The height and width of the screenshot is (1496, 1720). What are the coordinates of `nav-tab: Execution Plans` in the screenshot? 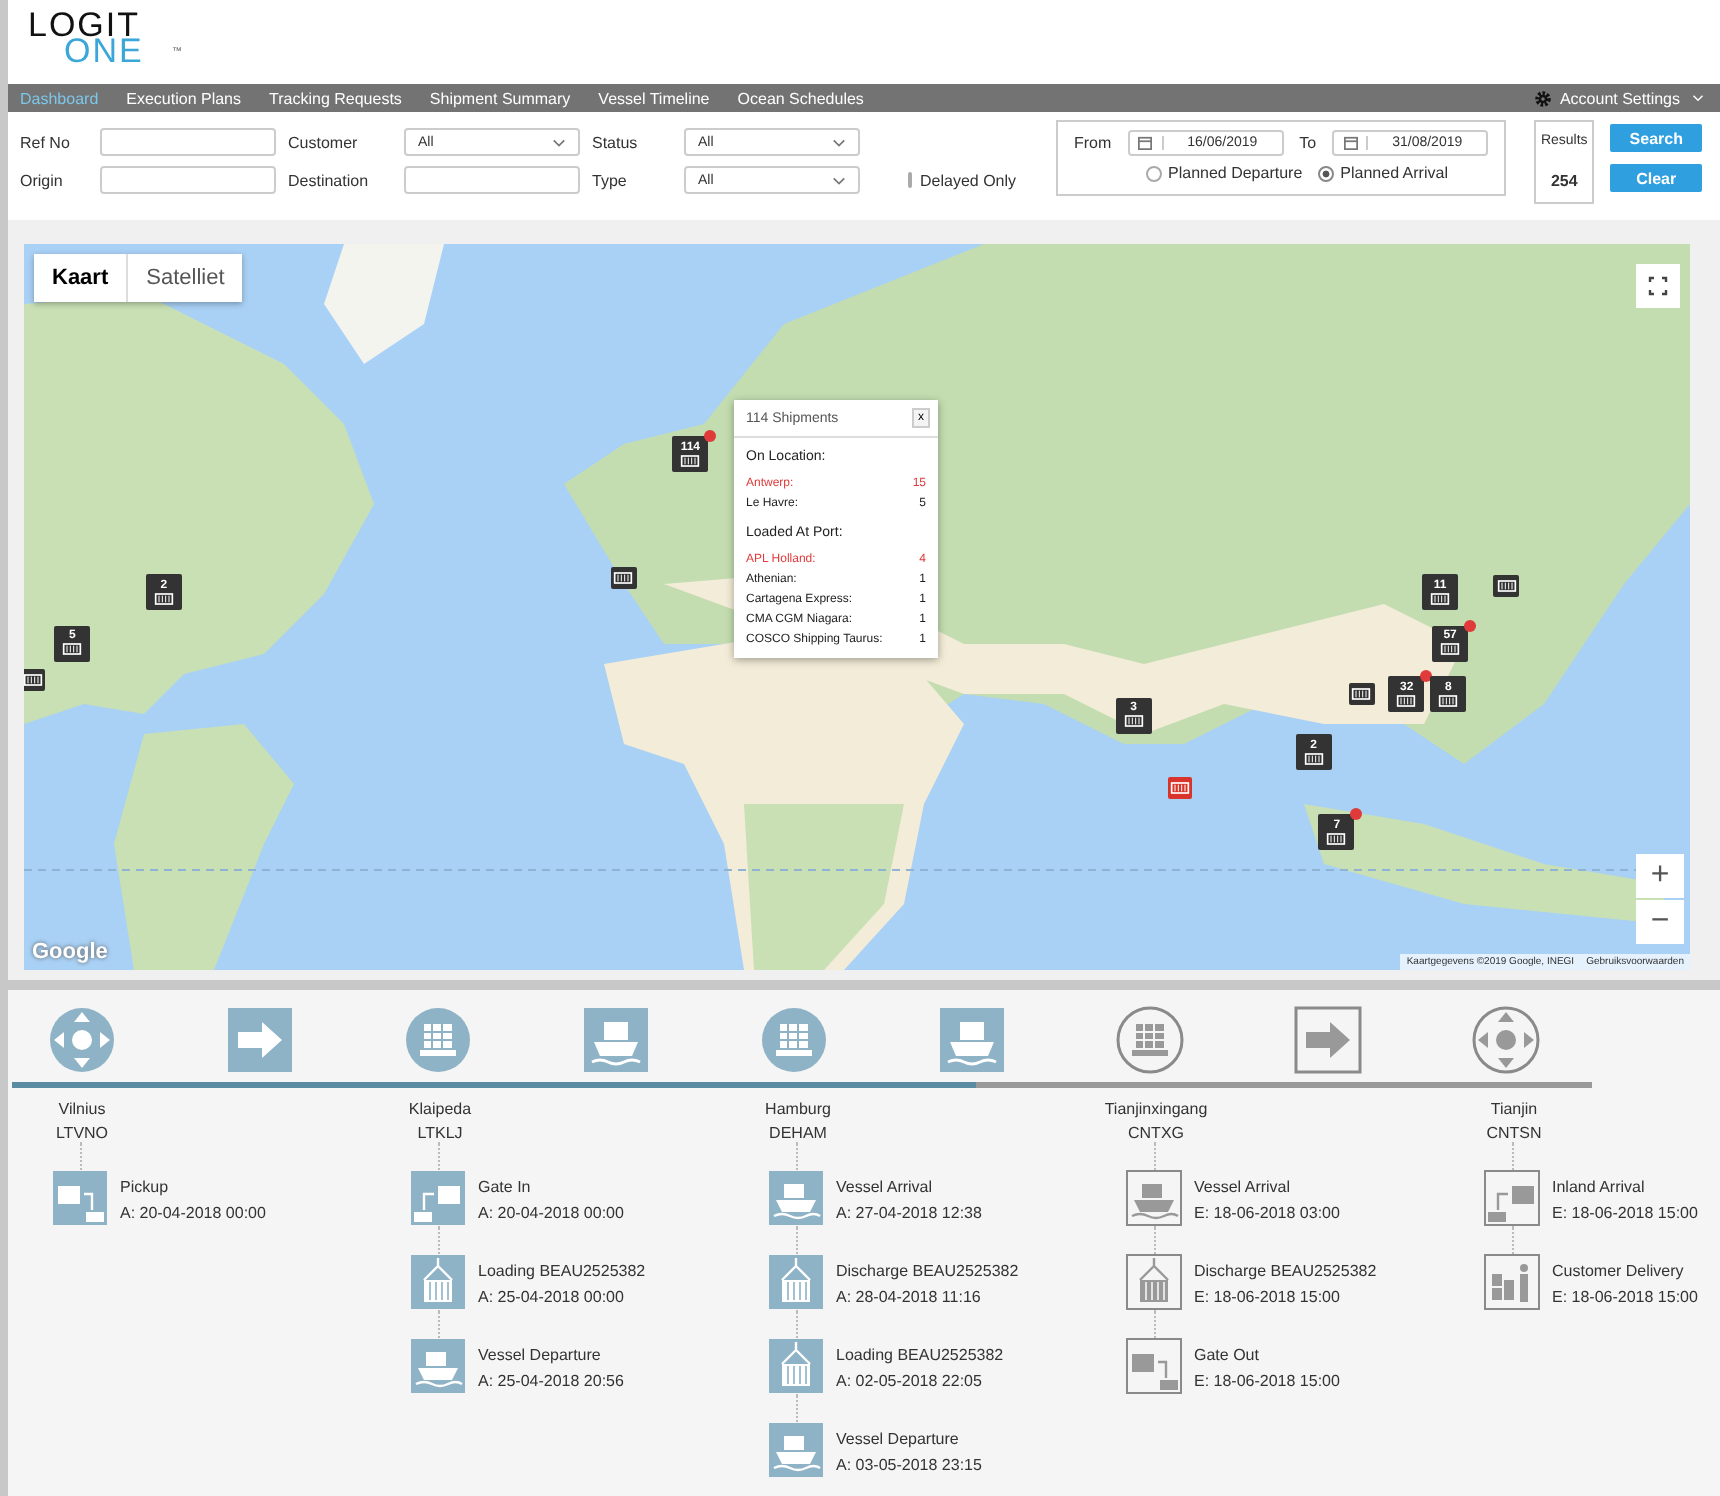 It's located at (184, 98).